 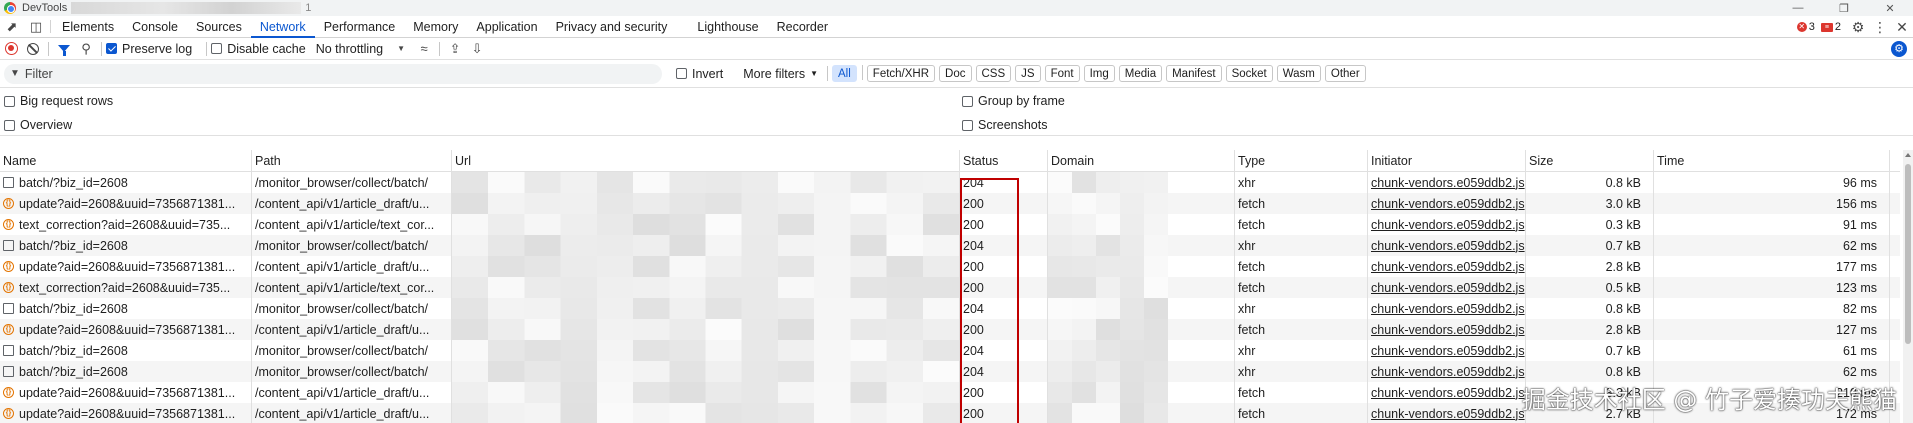 What do you see at coordinates (1345, 73) in the screenshot?
I see `filter-pill-other: Other` at bounding box center [1345, 73].